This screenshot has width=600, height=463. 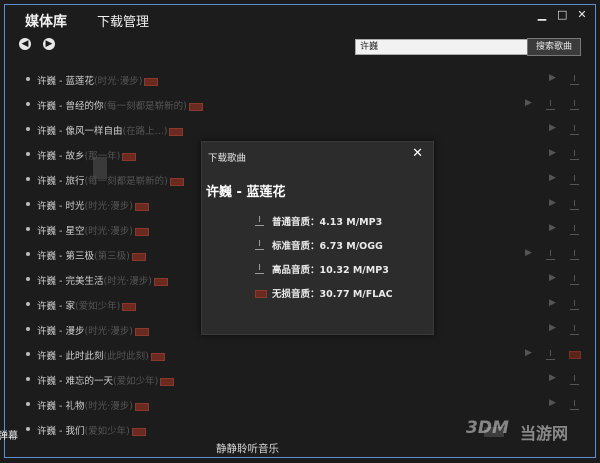 What do you see at coordinates (300, 404) in the screenshot?
I see `song-row: 许巍 - 礼物(时光·漫步) ▶` at bounding box center [300, 404].